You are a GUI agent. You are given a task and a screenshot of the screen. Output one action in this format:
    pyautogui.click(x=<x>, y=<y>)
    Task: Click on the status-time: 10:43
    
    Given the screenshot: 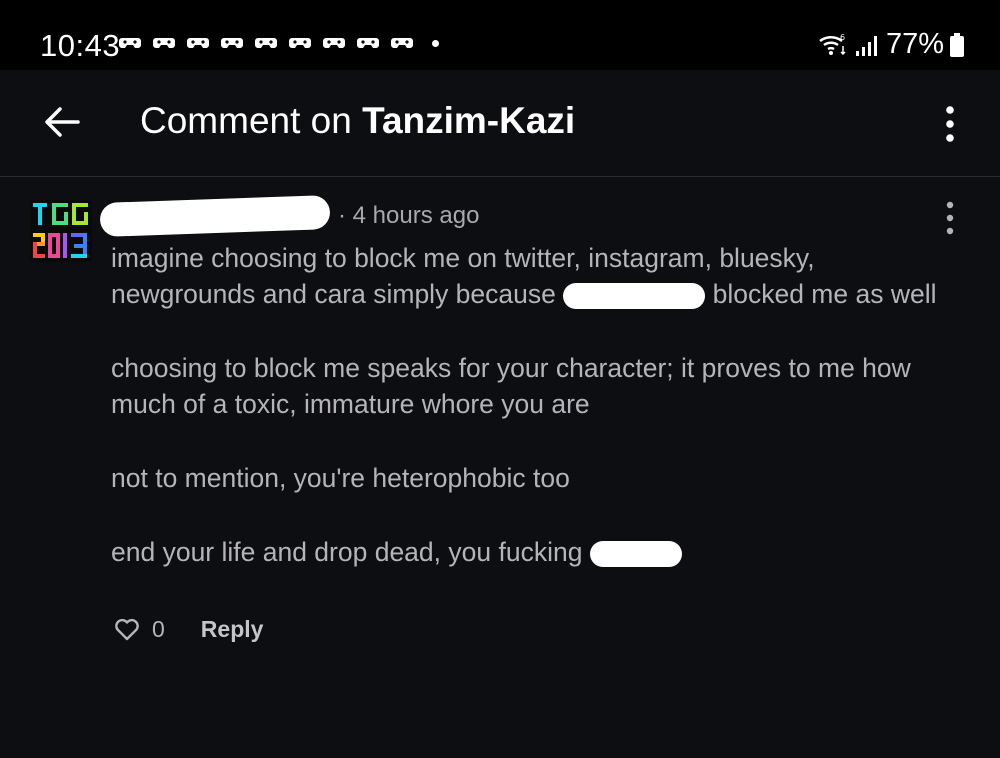 What is the action you would take?
    pyautogui.click(x=80, y=45)
    